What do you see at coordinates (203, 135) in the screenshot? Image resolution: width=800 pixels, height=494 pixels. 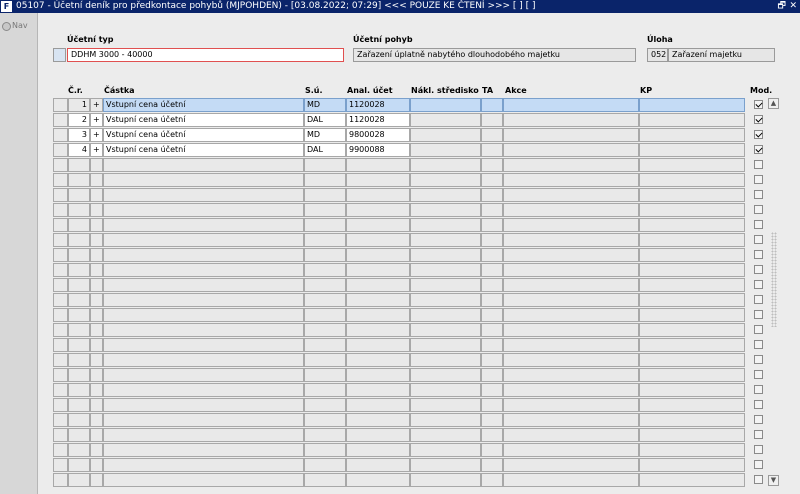 I see `castka-cell: Vstupní cena účetní` at bounding box center [203, 135].